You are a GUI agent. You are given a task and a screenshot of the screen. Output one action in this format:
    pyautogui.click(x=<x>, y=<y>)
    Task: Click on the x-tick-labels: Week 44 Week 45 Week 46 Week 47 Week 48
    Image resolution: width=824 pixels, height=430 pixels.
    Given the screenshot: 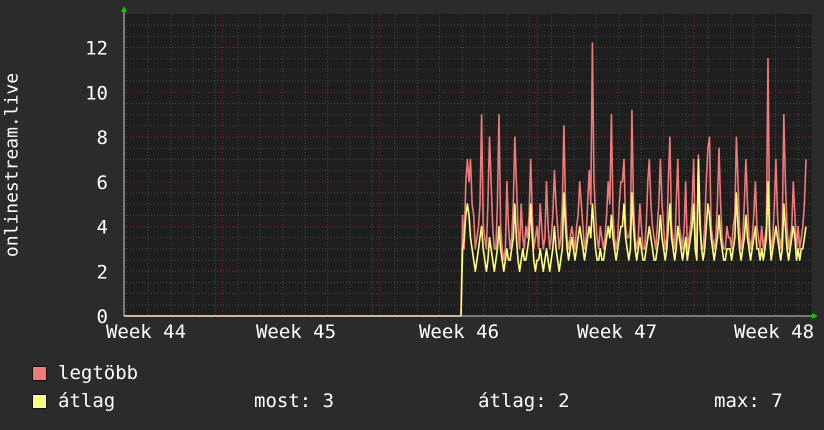 What is the action you would take?
    pyautogui.click(x=460, y=332)
    